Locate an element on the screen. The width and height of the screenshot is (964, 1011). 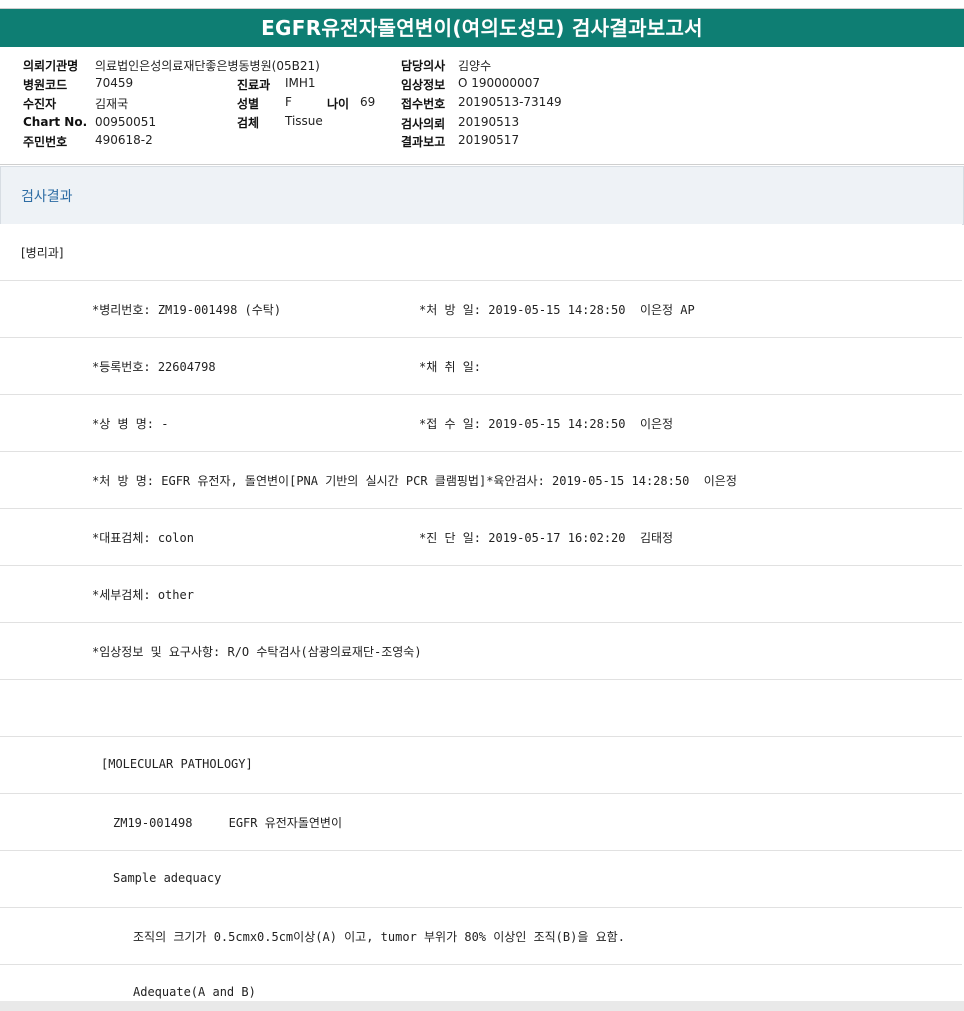
sex-label: 성별 is located at coordinates (248, 104).